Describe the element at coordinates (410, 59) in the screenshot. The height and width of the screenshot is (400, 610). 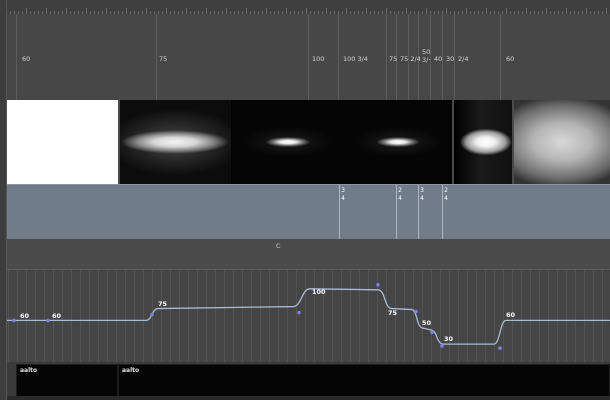
I see `tempo-marker-label: 75 2/4` at that location.